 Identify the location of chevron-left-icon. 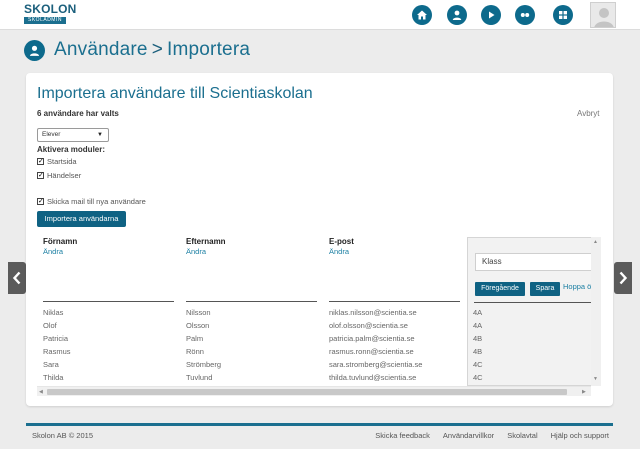
(16, 278).